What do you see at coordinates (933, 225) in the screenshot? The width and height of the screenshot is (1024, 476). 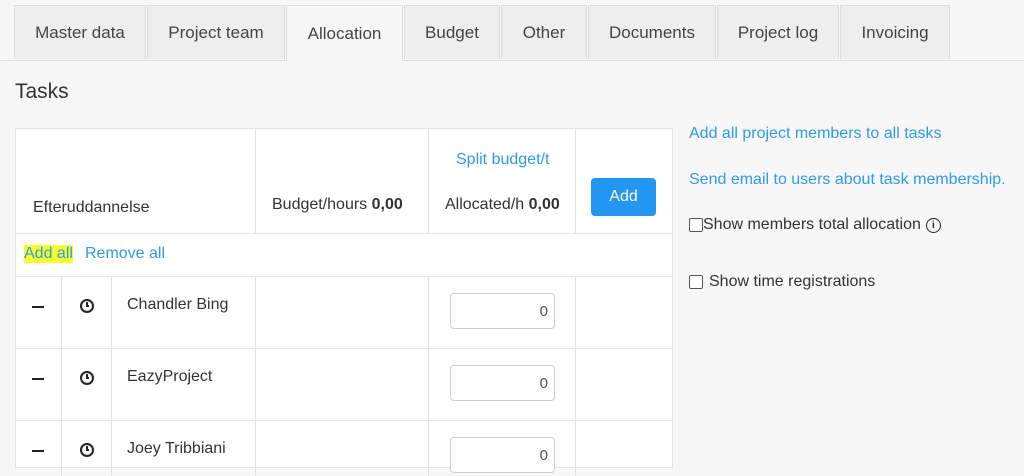 I see `info-icon: i` at bounding box center [933, 225].